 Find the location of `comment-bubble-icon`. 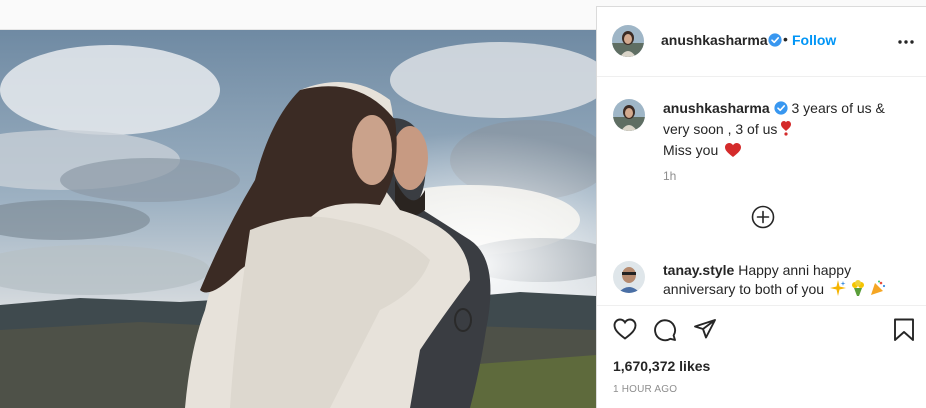

comment-bubble-icon is located at coordinates (665, 332).